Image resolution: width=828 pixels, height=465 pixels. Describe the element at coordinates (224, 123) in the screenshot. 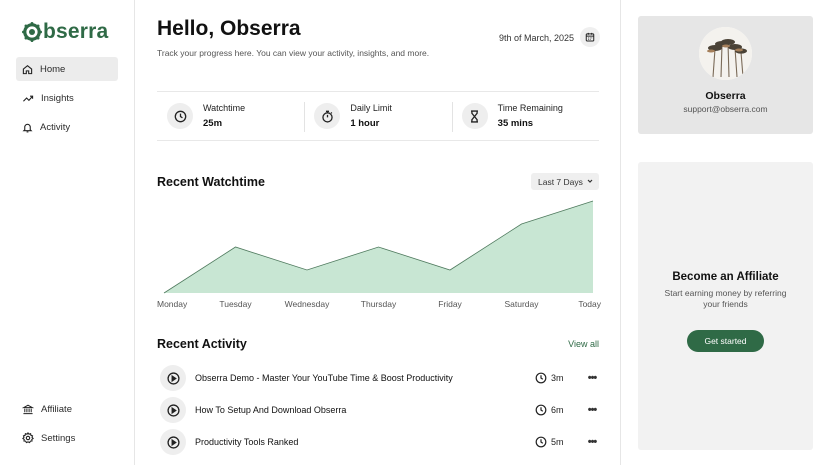

I see `stat-value: 25m` at that location.